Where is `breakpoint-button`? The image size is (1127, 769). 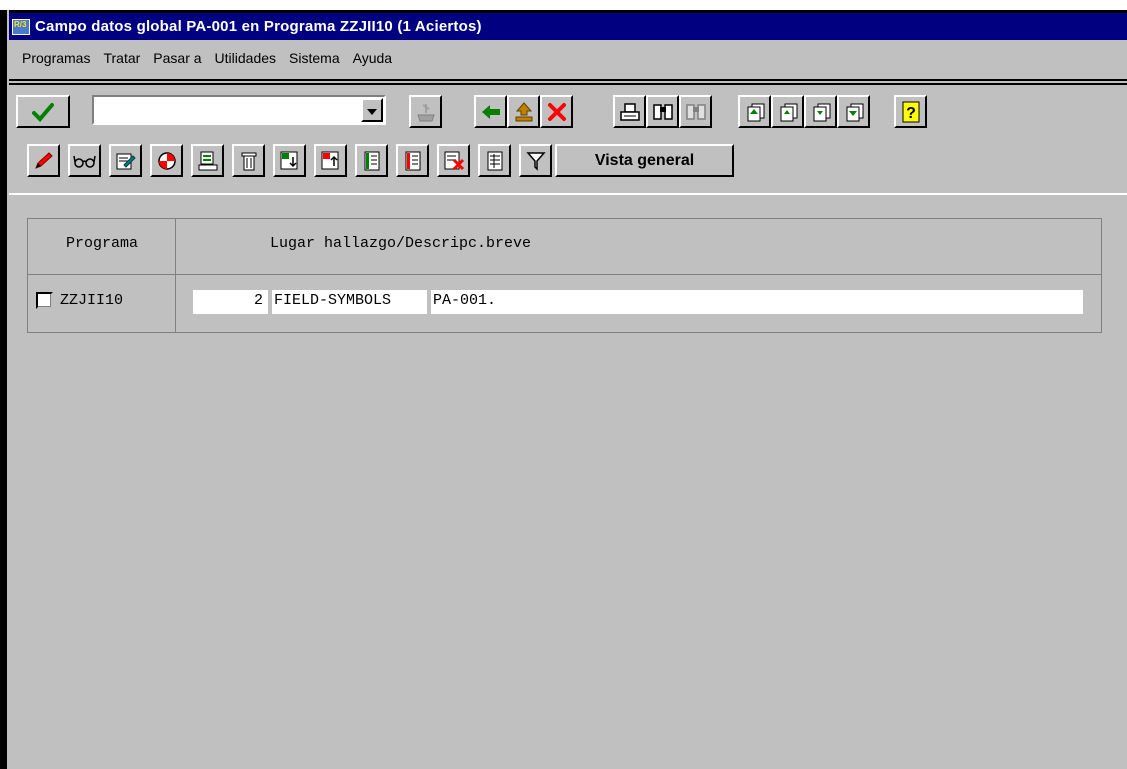 breakpoint-button is located at coordinates (166, 160).